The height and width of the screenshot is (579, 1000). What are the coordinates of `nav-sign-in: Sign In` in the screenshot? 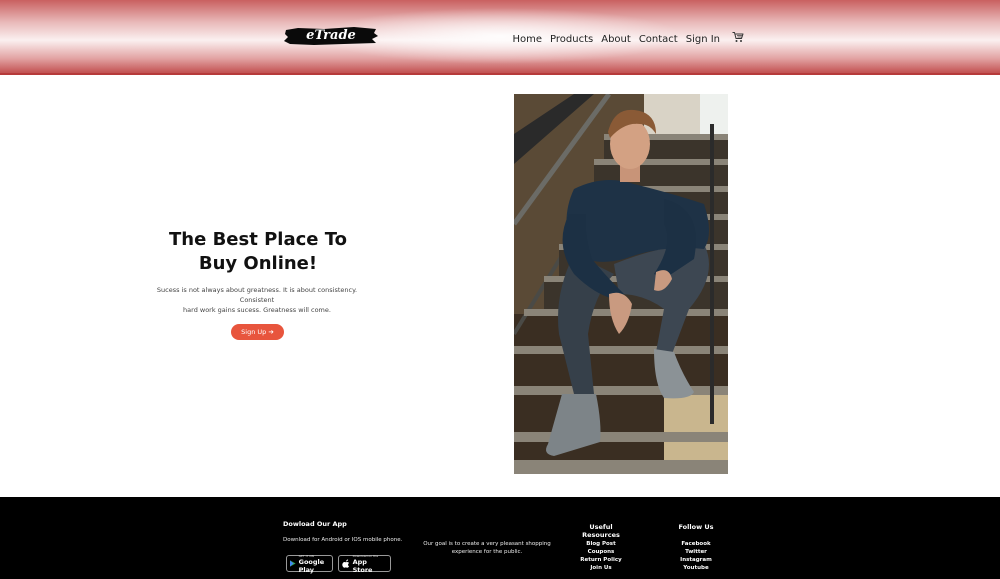 It's located at (703, 39).